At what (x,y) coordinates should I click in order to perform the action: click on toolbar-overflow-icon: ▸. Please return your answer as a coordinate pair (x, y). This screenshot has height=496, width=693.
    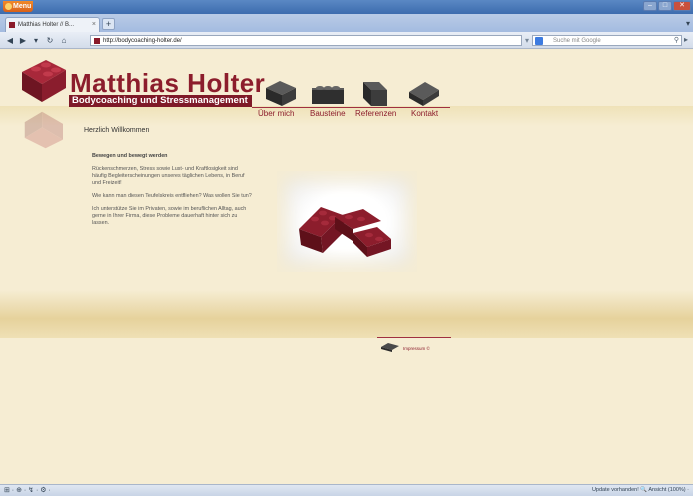
    Looking at the image, I should click on (686, 39).